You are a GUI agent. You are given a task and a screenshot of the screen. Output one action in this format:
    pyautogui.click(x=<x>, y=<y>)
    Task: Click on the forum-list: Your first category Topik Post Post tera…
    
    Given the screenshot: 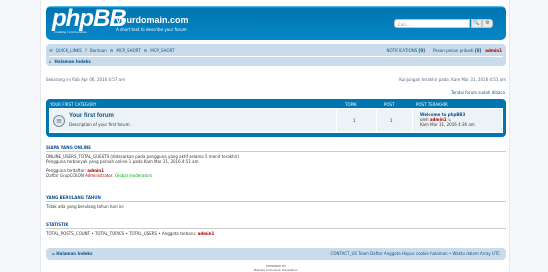 What is the action you would take?
    pyautogui.click(x=276, y=118)
    